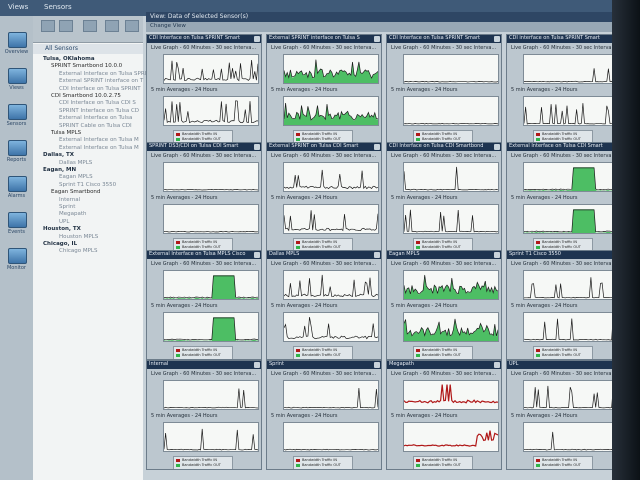 The width and height of the screenshot is (640, 480). Describe the element at coordinates (102, 74) in the screenshot. I see `tree-sensor: External Interface on Tulsa SPRI` at that location.